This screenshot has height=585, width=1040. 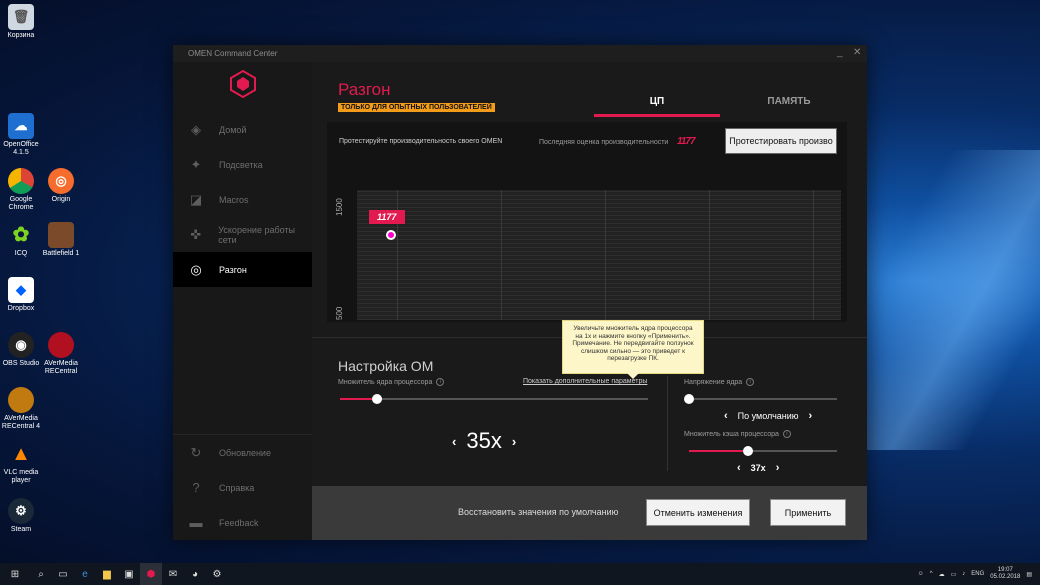 What do you see at coordinates (840, 52) in the screenshot?
I see `minimize-button: _` at bounding box center [840, 52].